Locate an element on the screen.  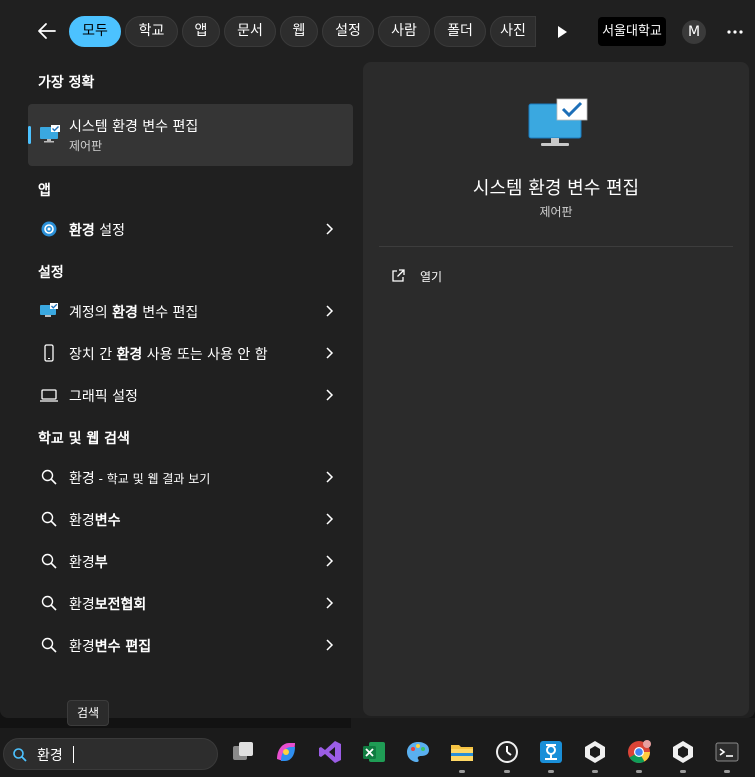
unity-icon is located at coordinates (595, 752).